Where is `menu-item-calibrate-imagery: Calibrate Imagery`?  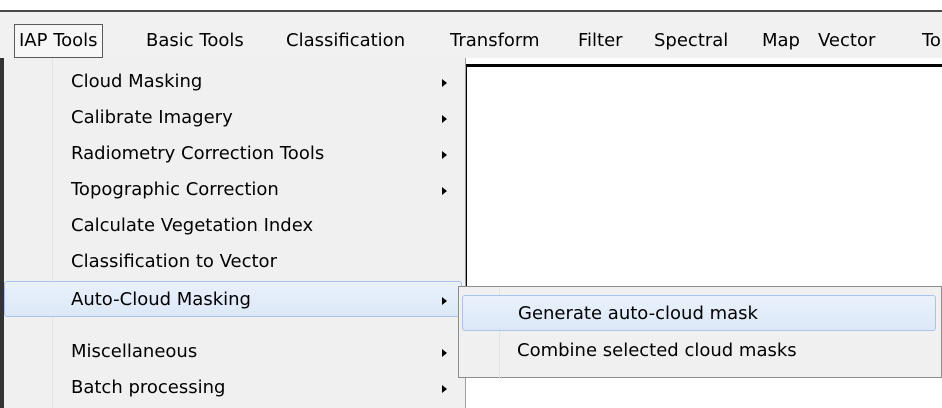 menu-item-calibrate-imagery: Calibrate Imagery is located at coordinates (233, 118).